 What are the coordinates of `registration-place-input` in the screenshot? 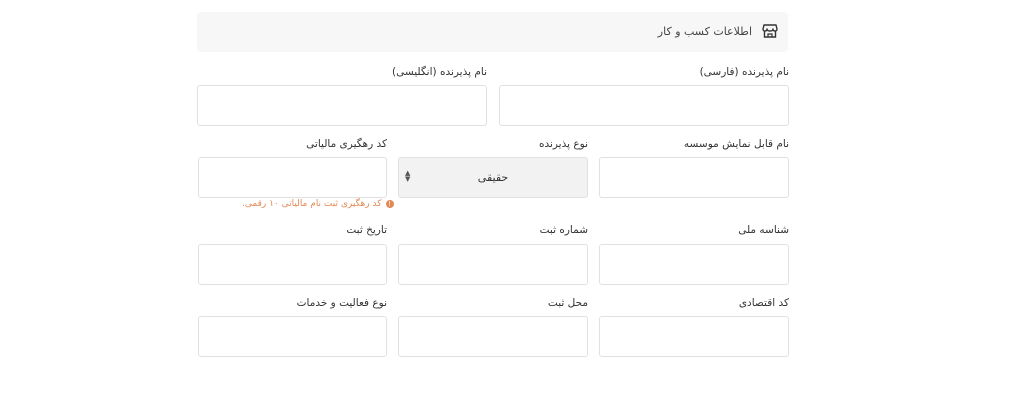 It's located at (493, 336).